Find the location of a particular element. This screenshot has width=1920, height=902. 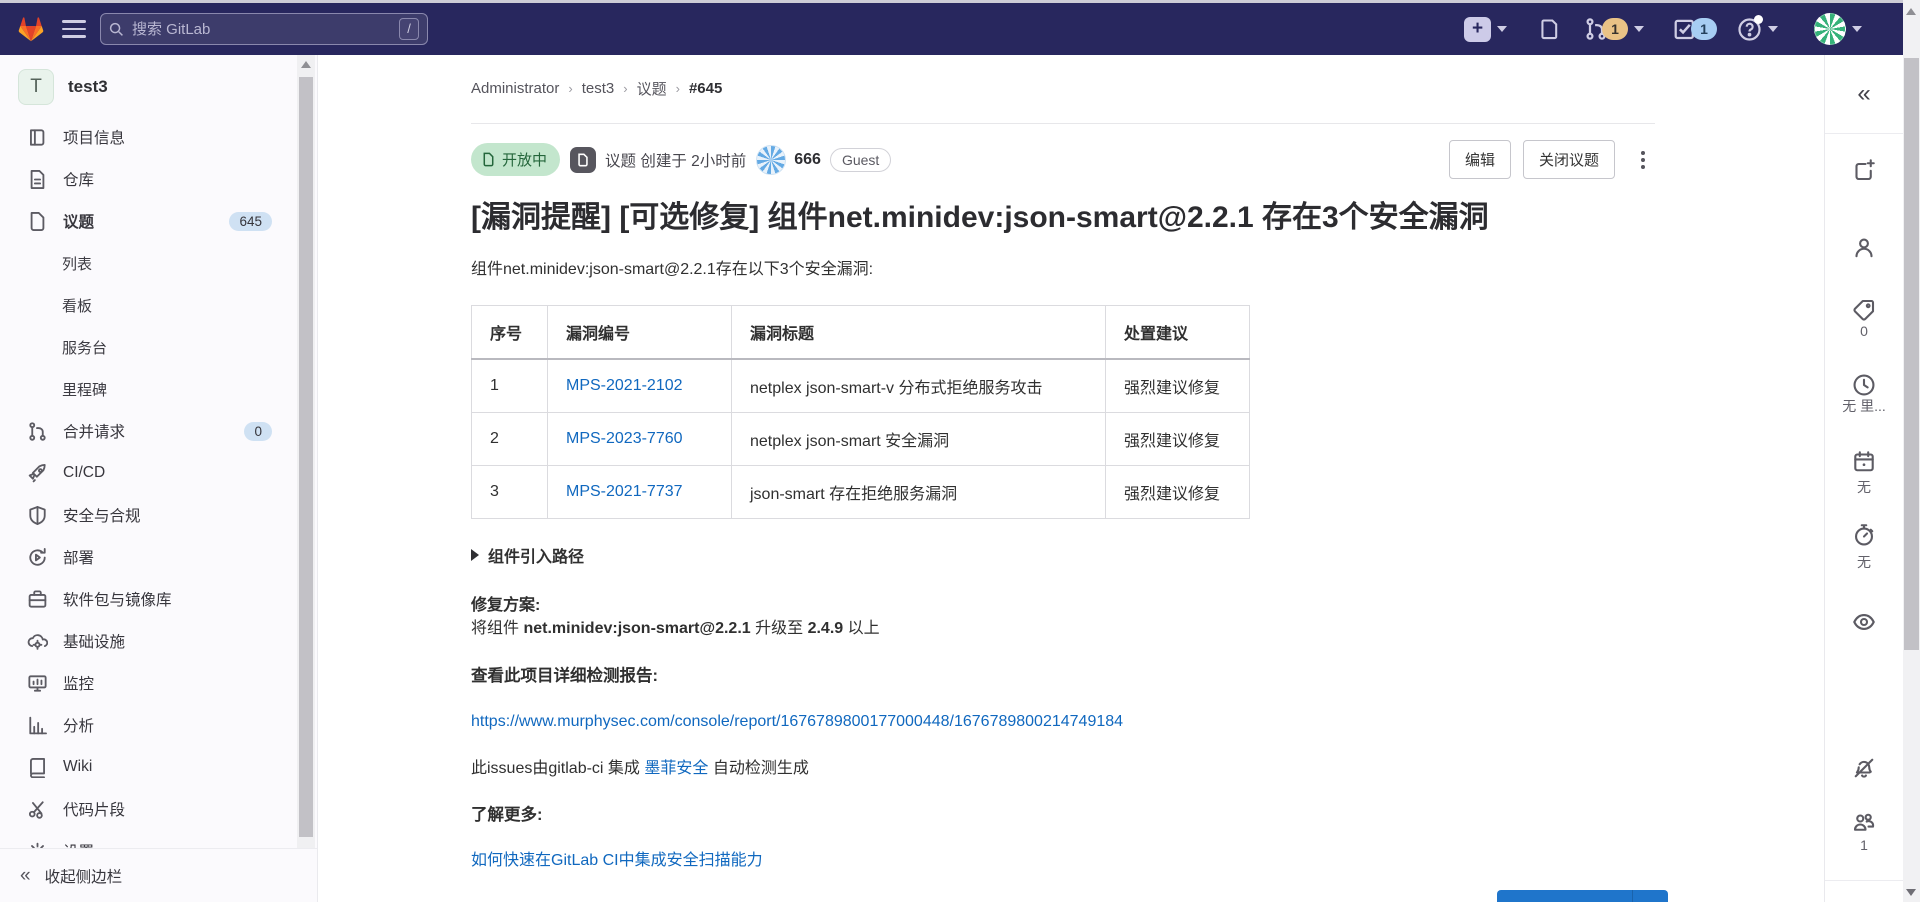

participants-button is located at coordinates (1864, 825).